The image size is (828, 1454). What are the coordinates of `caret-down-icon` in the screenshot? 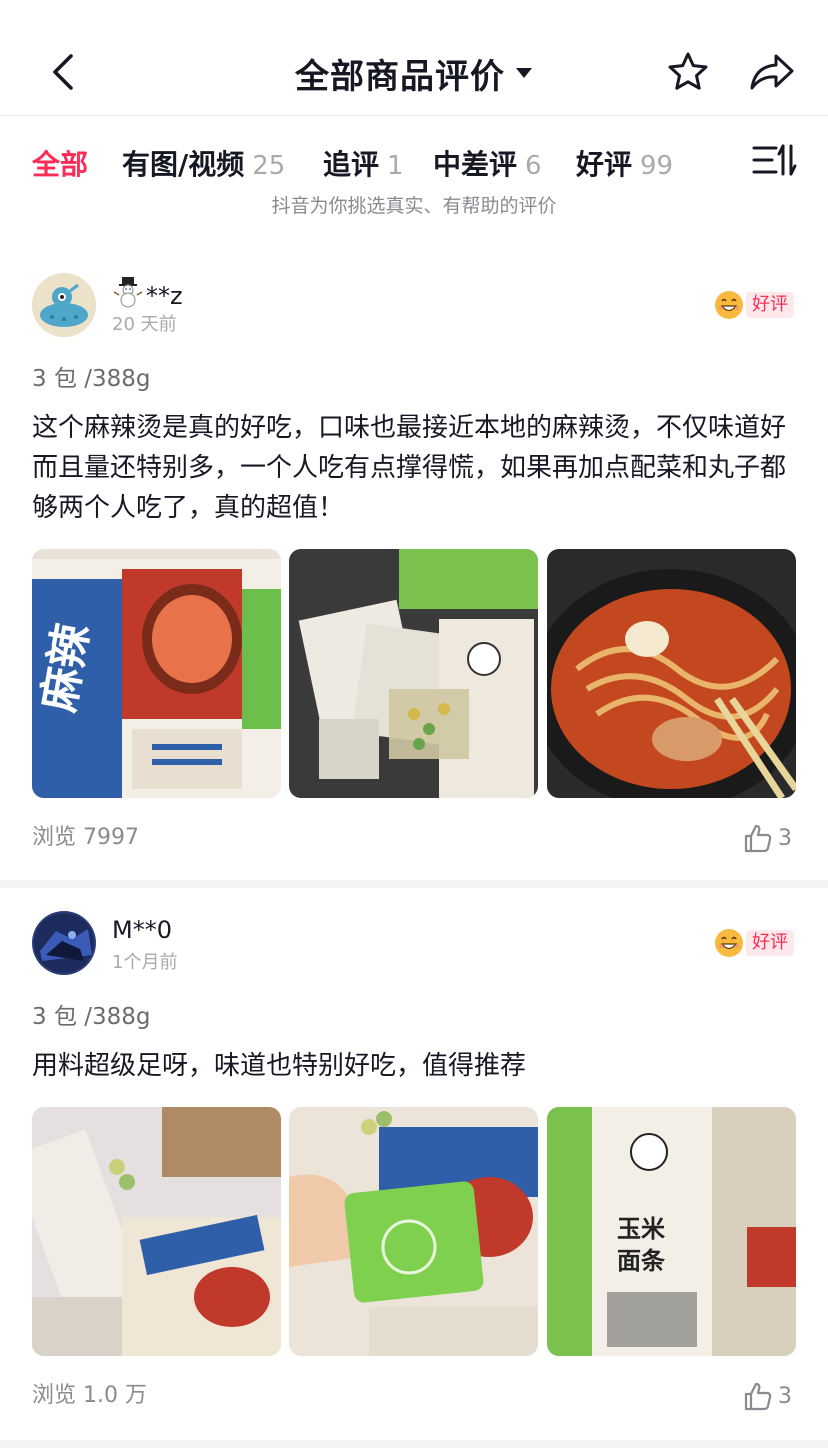 It's located at (524, 73).